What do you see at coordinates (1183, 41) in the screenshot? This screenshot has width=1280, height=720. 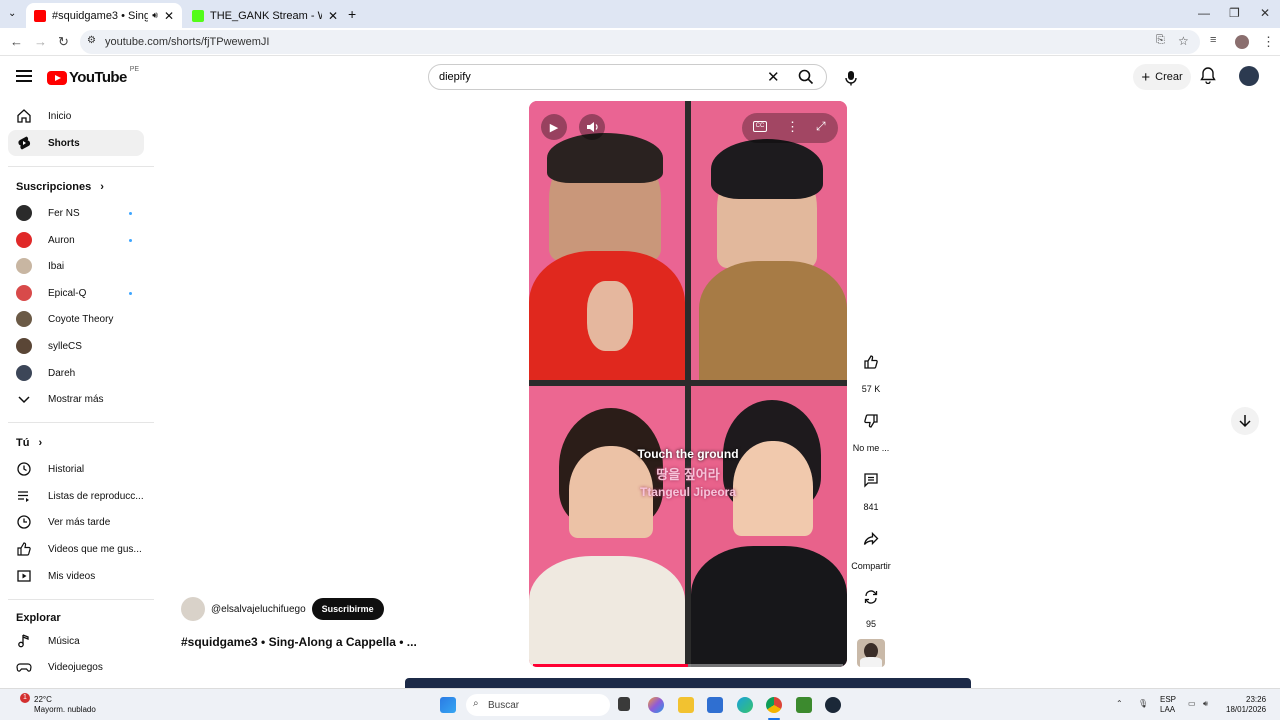 I see `bookmark-star-icon: ☆` at bounding box center [1183, 41].